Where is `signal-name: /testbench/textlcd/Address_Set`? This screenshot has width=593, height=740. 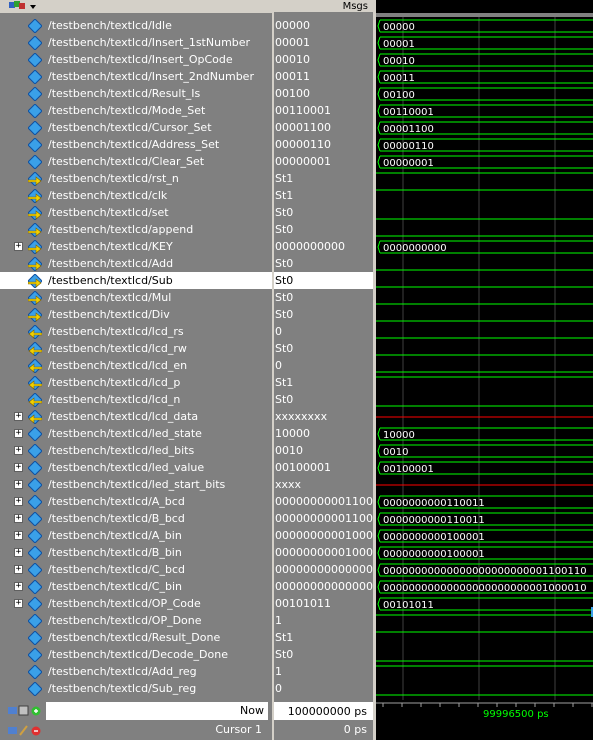 signal-name: /testbench/textlcd/Address_Set is located at coordinates (134, 144).